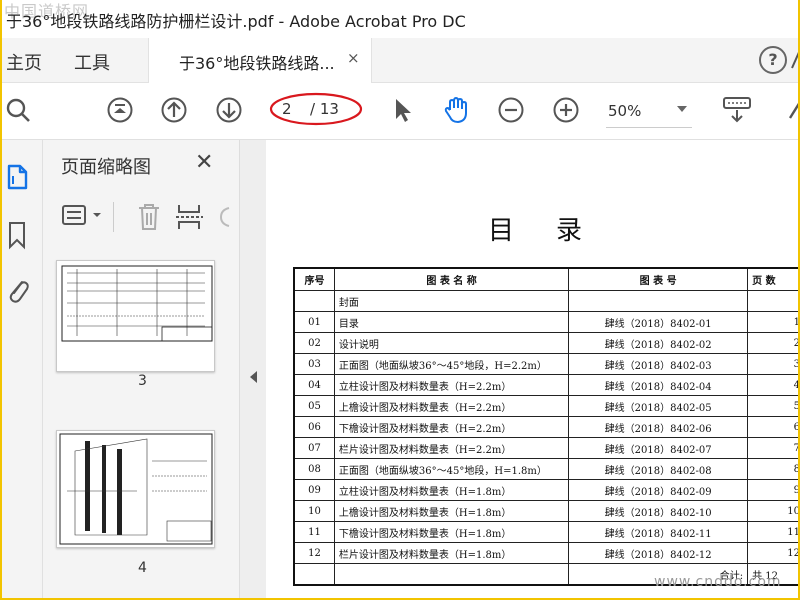 This screenshot has height=600, width=800. What do you see at coordinates (658, 490) in the screenshot?
I see `toc-cell-code: 肆线（2018）8402-09` at bounding box center [658, 490].